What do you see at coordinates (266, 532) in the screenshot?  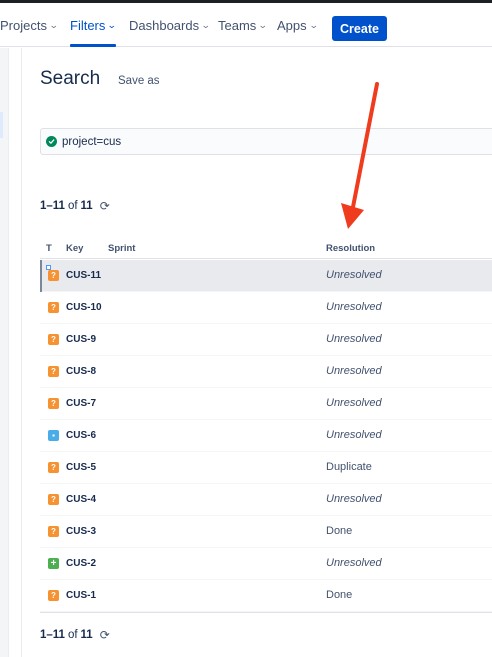 I see `table-row: ? CUS-3 Done` at bounding box center [266, 532].